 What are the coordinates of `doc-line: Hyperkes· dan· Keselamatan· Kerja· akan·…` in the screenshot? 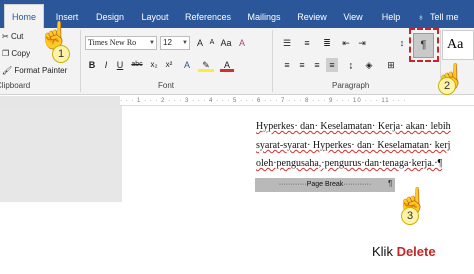 It's located at (353, 126).